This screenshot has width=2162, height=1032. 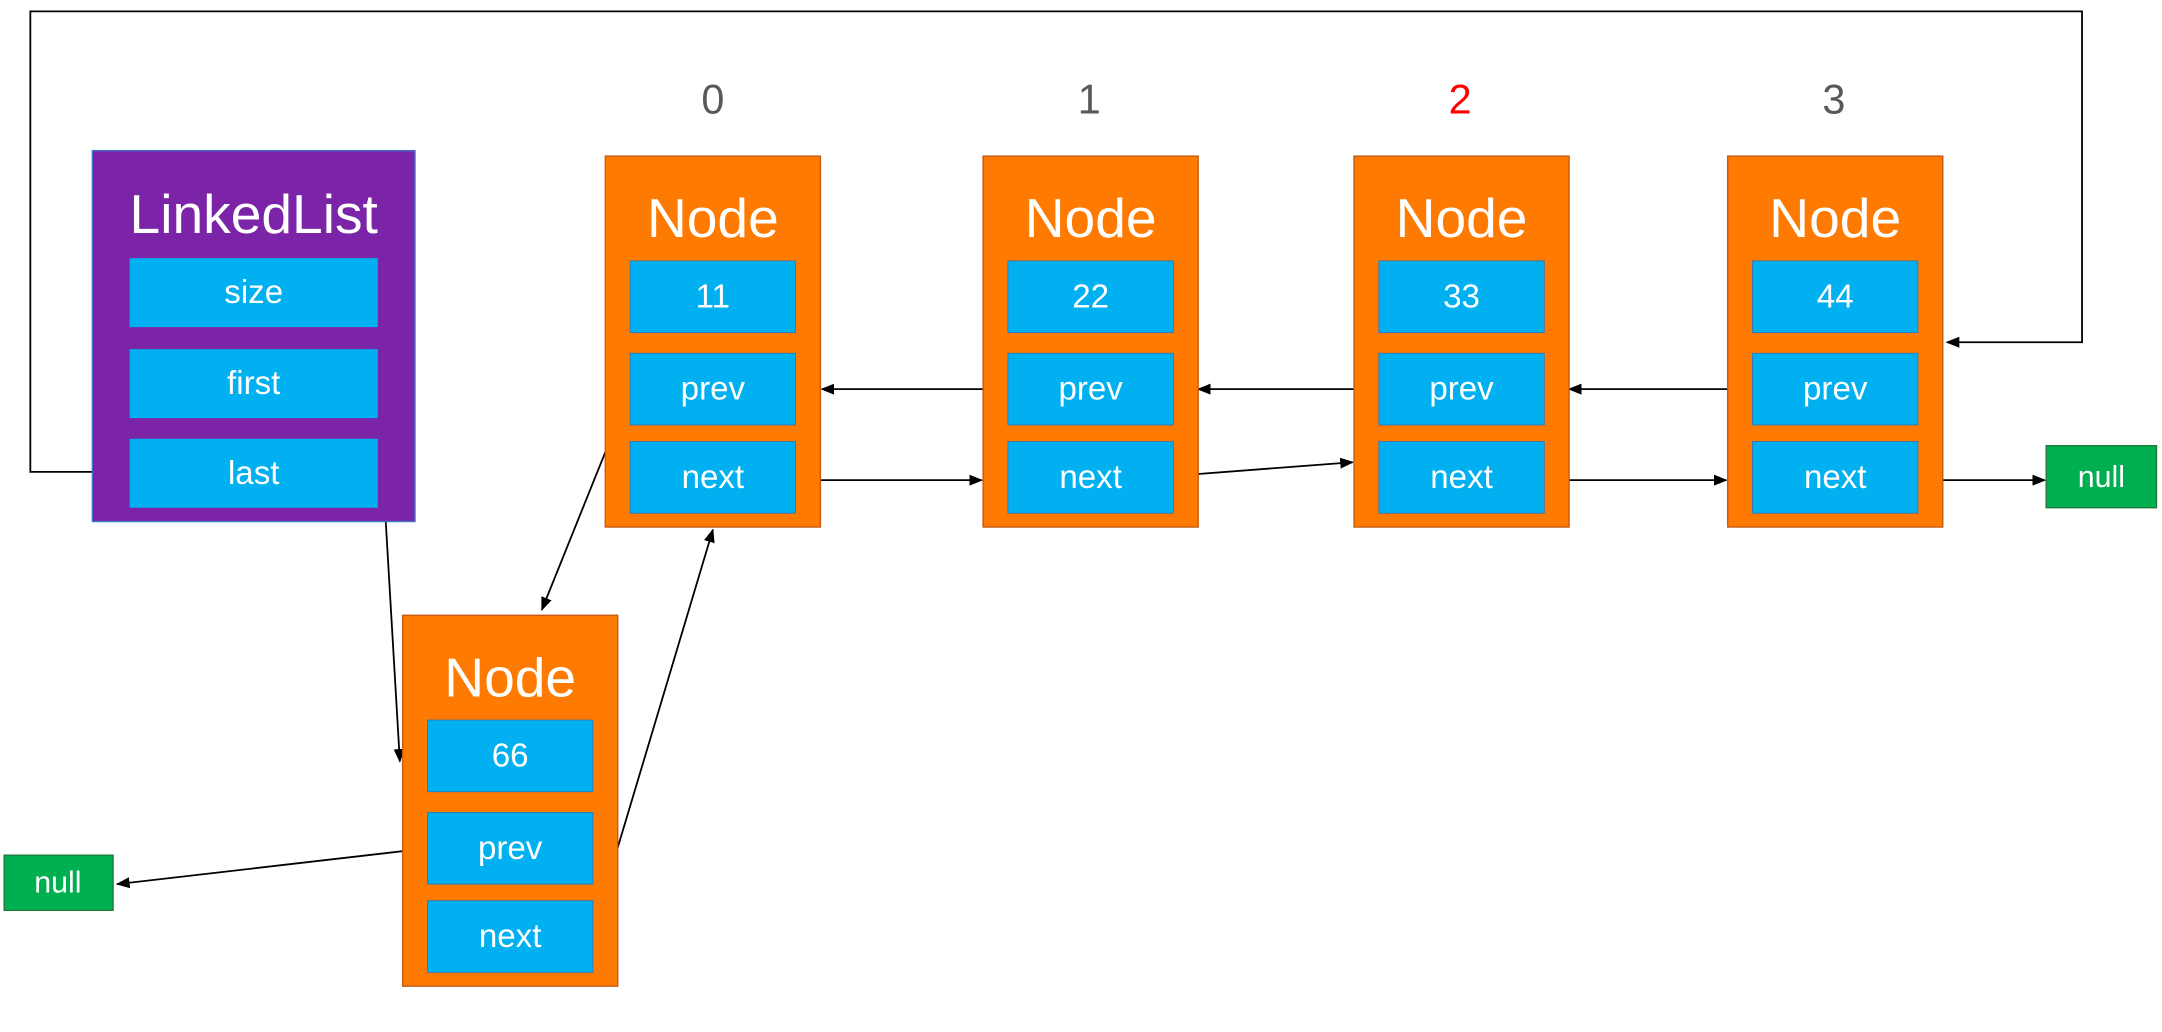 I want to click on node-value: 22, so click(x=1090, y=296).